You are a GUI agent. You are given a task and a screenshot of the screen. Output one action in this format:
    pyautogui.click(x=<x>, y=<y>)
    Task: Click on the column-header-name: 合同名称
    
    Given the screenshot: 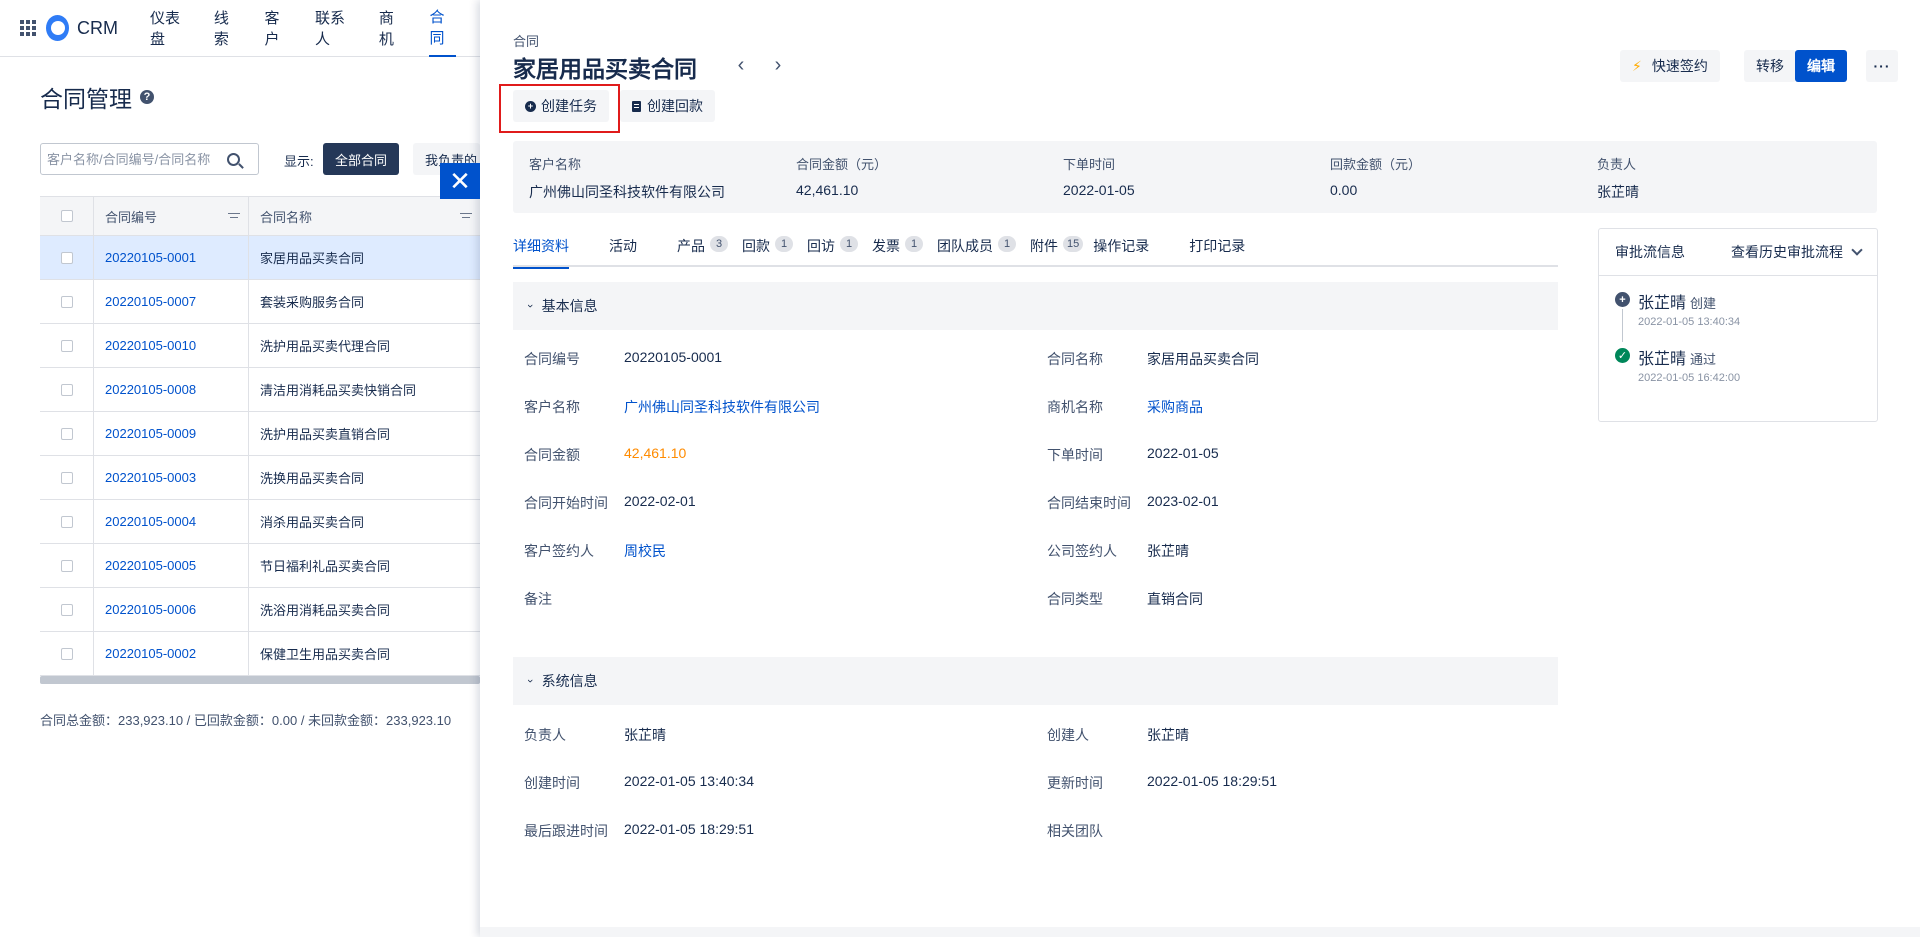 What is the action you would take?
    pyautogui.click(x=364, y=216)
    